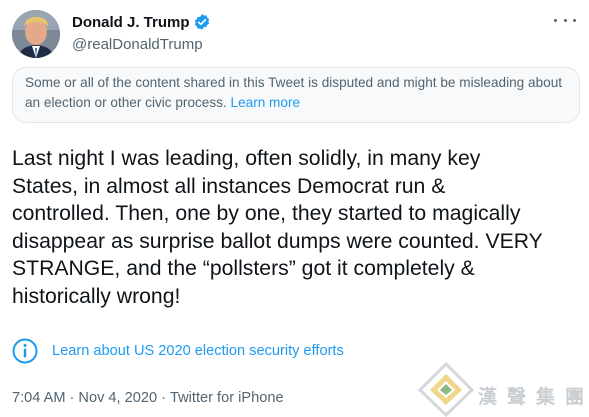  I want to click on verified-badge-icon, so click(202, 22).